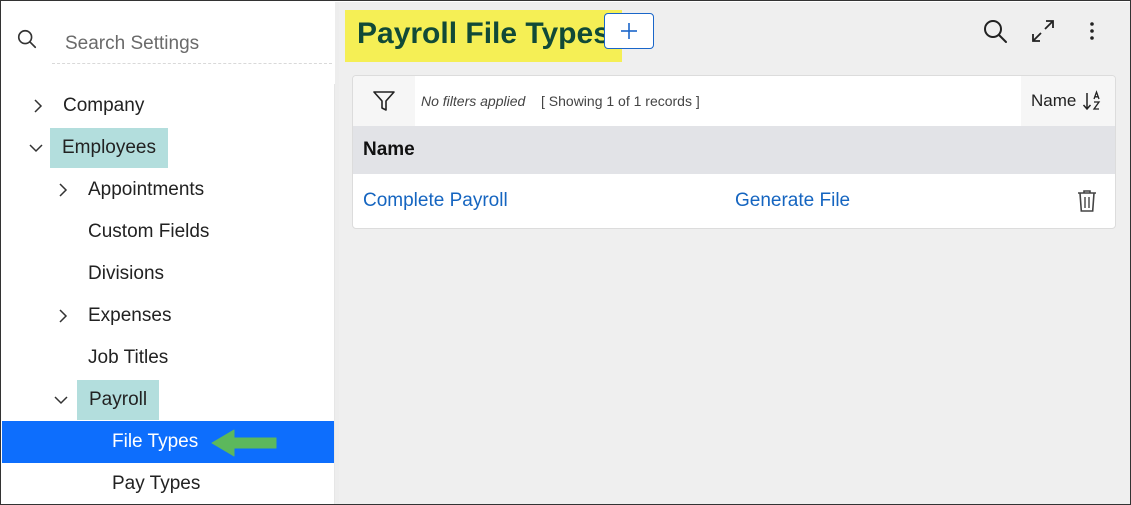 This screenshot has height=505, width=1131. Describe the element at coordinates (168, 274) in the screenshot. I see `sidebar-item-divisions: Divisions` at that location.